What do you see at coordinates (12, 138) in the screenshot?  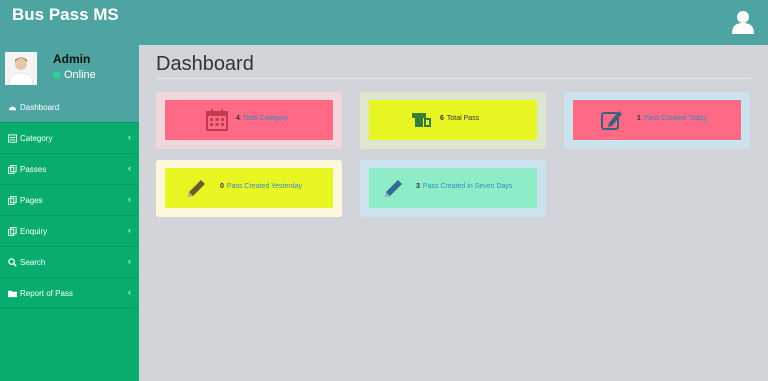 I see `list-icon` at bounding box center [12, 138].